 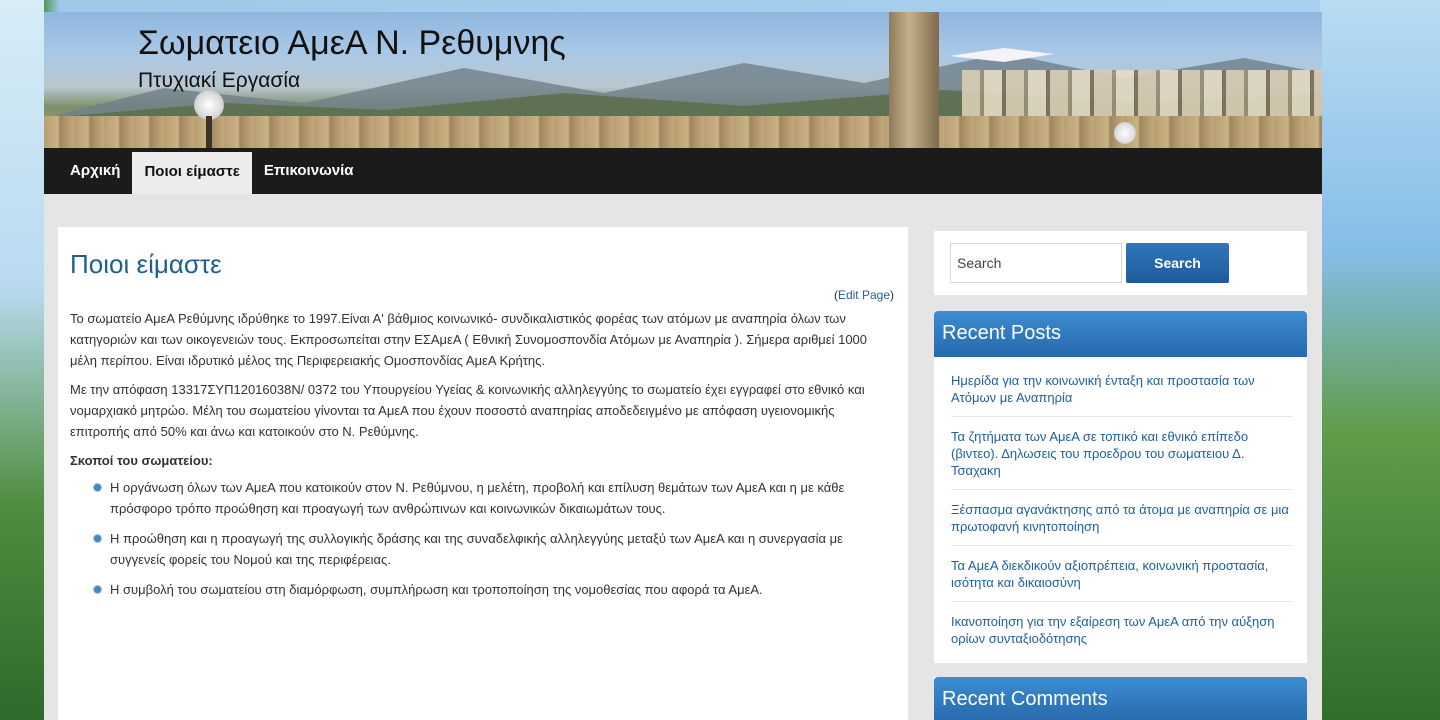 What do you see at coordinates (141, 460) in the screenshot?
I see `goals-heading: Σκοποί του σωματείου:` at bounding box center [141, 460].